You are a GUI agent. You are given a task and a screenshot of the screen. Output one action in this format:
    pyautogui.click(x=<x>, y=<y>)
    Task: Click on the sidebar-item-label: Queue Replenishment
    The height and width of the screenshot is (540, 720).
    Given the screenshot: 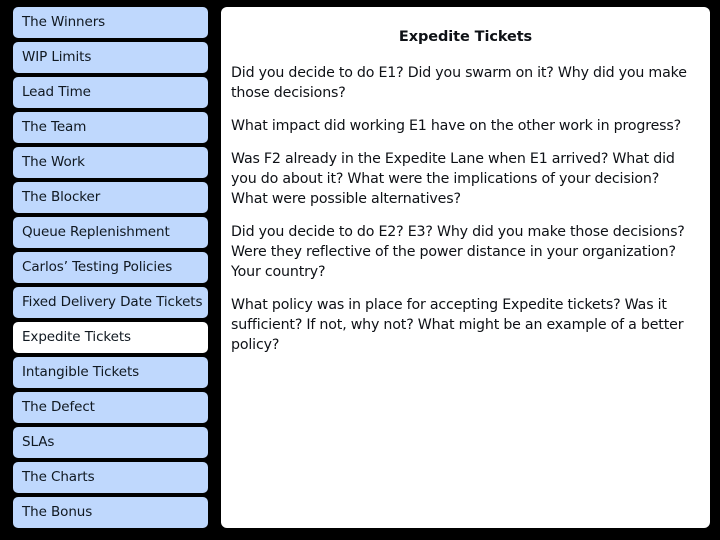 What is the action you would take?
    pyautogui.click(x=96, y=232)
    